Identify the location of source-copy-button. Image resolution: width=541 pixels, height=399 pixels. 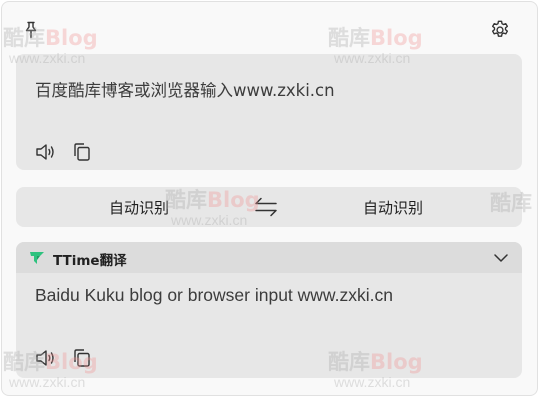
(82, 152).